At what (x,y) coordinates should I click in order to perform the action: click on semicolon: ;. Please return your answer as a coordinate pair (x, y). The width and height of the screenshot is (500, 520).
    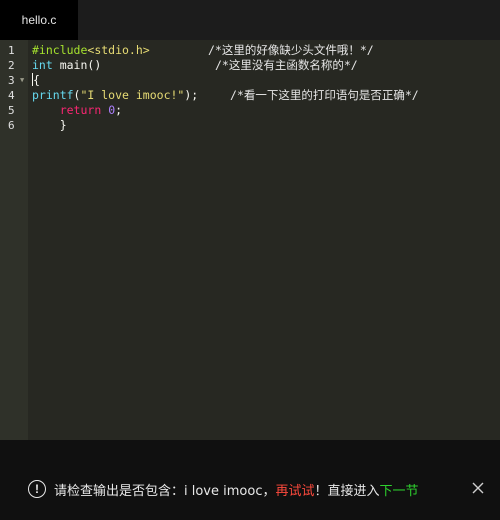
    Looking at the image, I should click on (119, 110).